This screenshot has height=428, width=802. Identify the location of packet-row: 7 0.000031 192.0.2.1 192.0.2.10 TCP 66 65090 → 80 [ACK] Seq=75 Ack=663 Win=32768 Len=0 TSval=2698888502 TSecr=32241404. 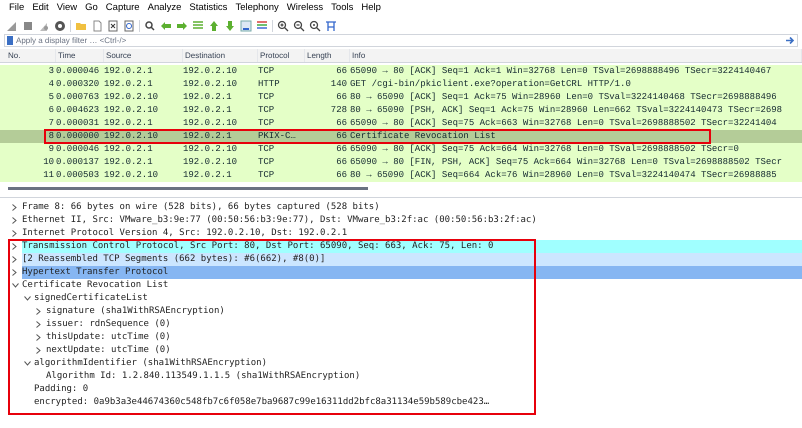
(401, 123).